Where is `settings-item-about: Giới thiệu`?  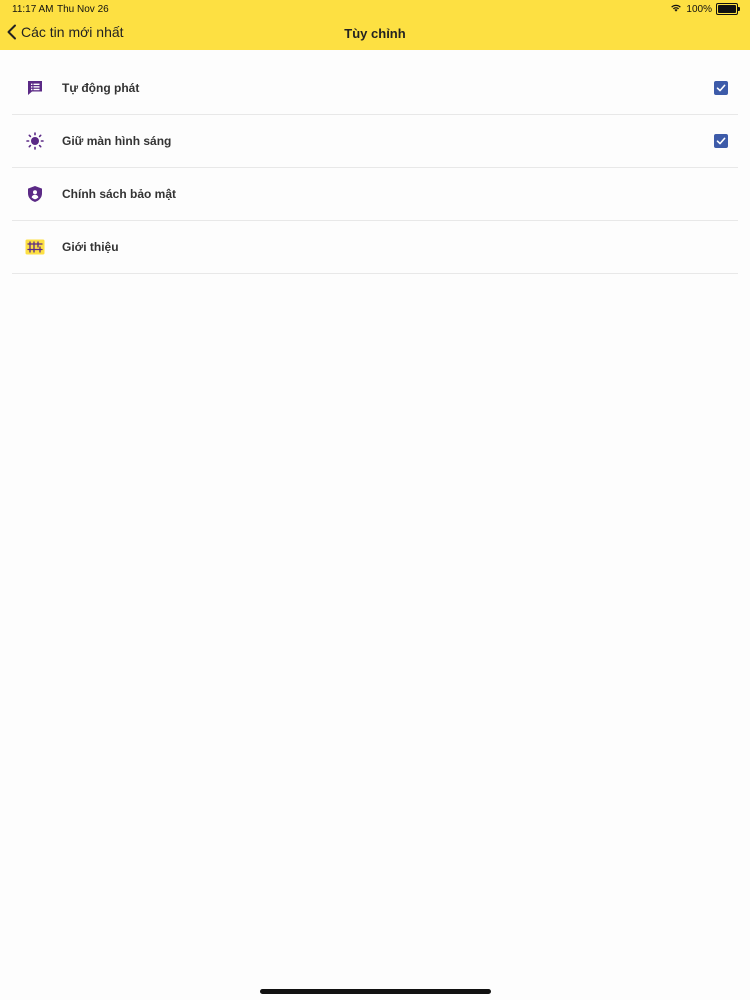 settings-item-about: Giới thiệu is located at coordinates (375, 247).